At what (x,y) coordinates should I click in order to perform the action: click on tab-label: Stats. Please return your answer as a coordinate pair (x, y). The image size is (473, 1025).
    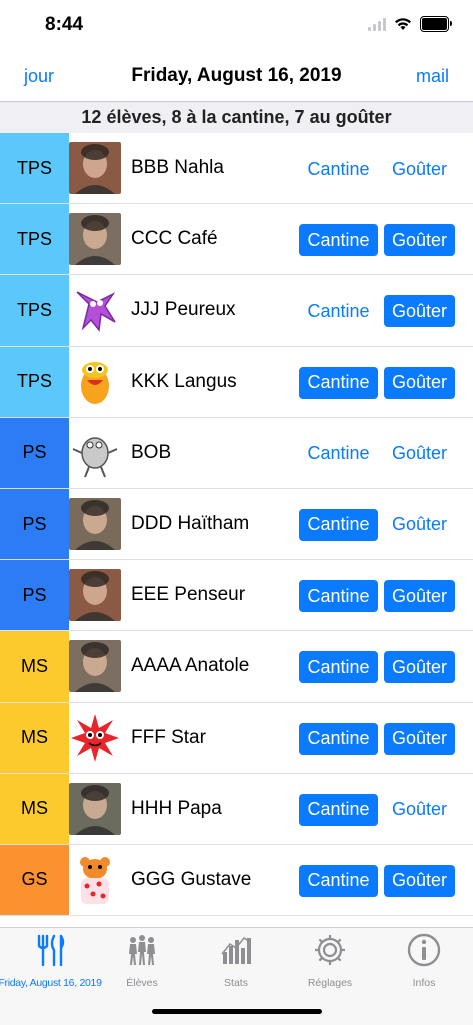
    Looking at the image, I should click on (236, 983).